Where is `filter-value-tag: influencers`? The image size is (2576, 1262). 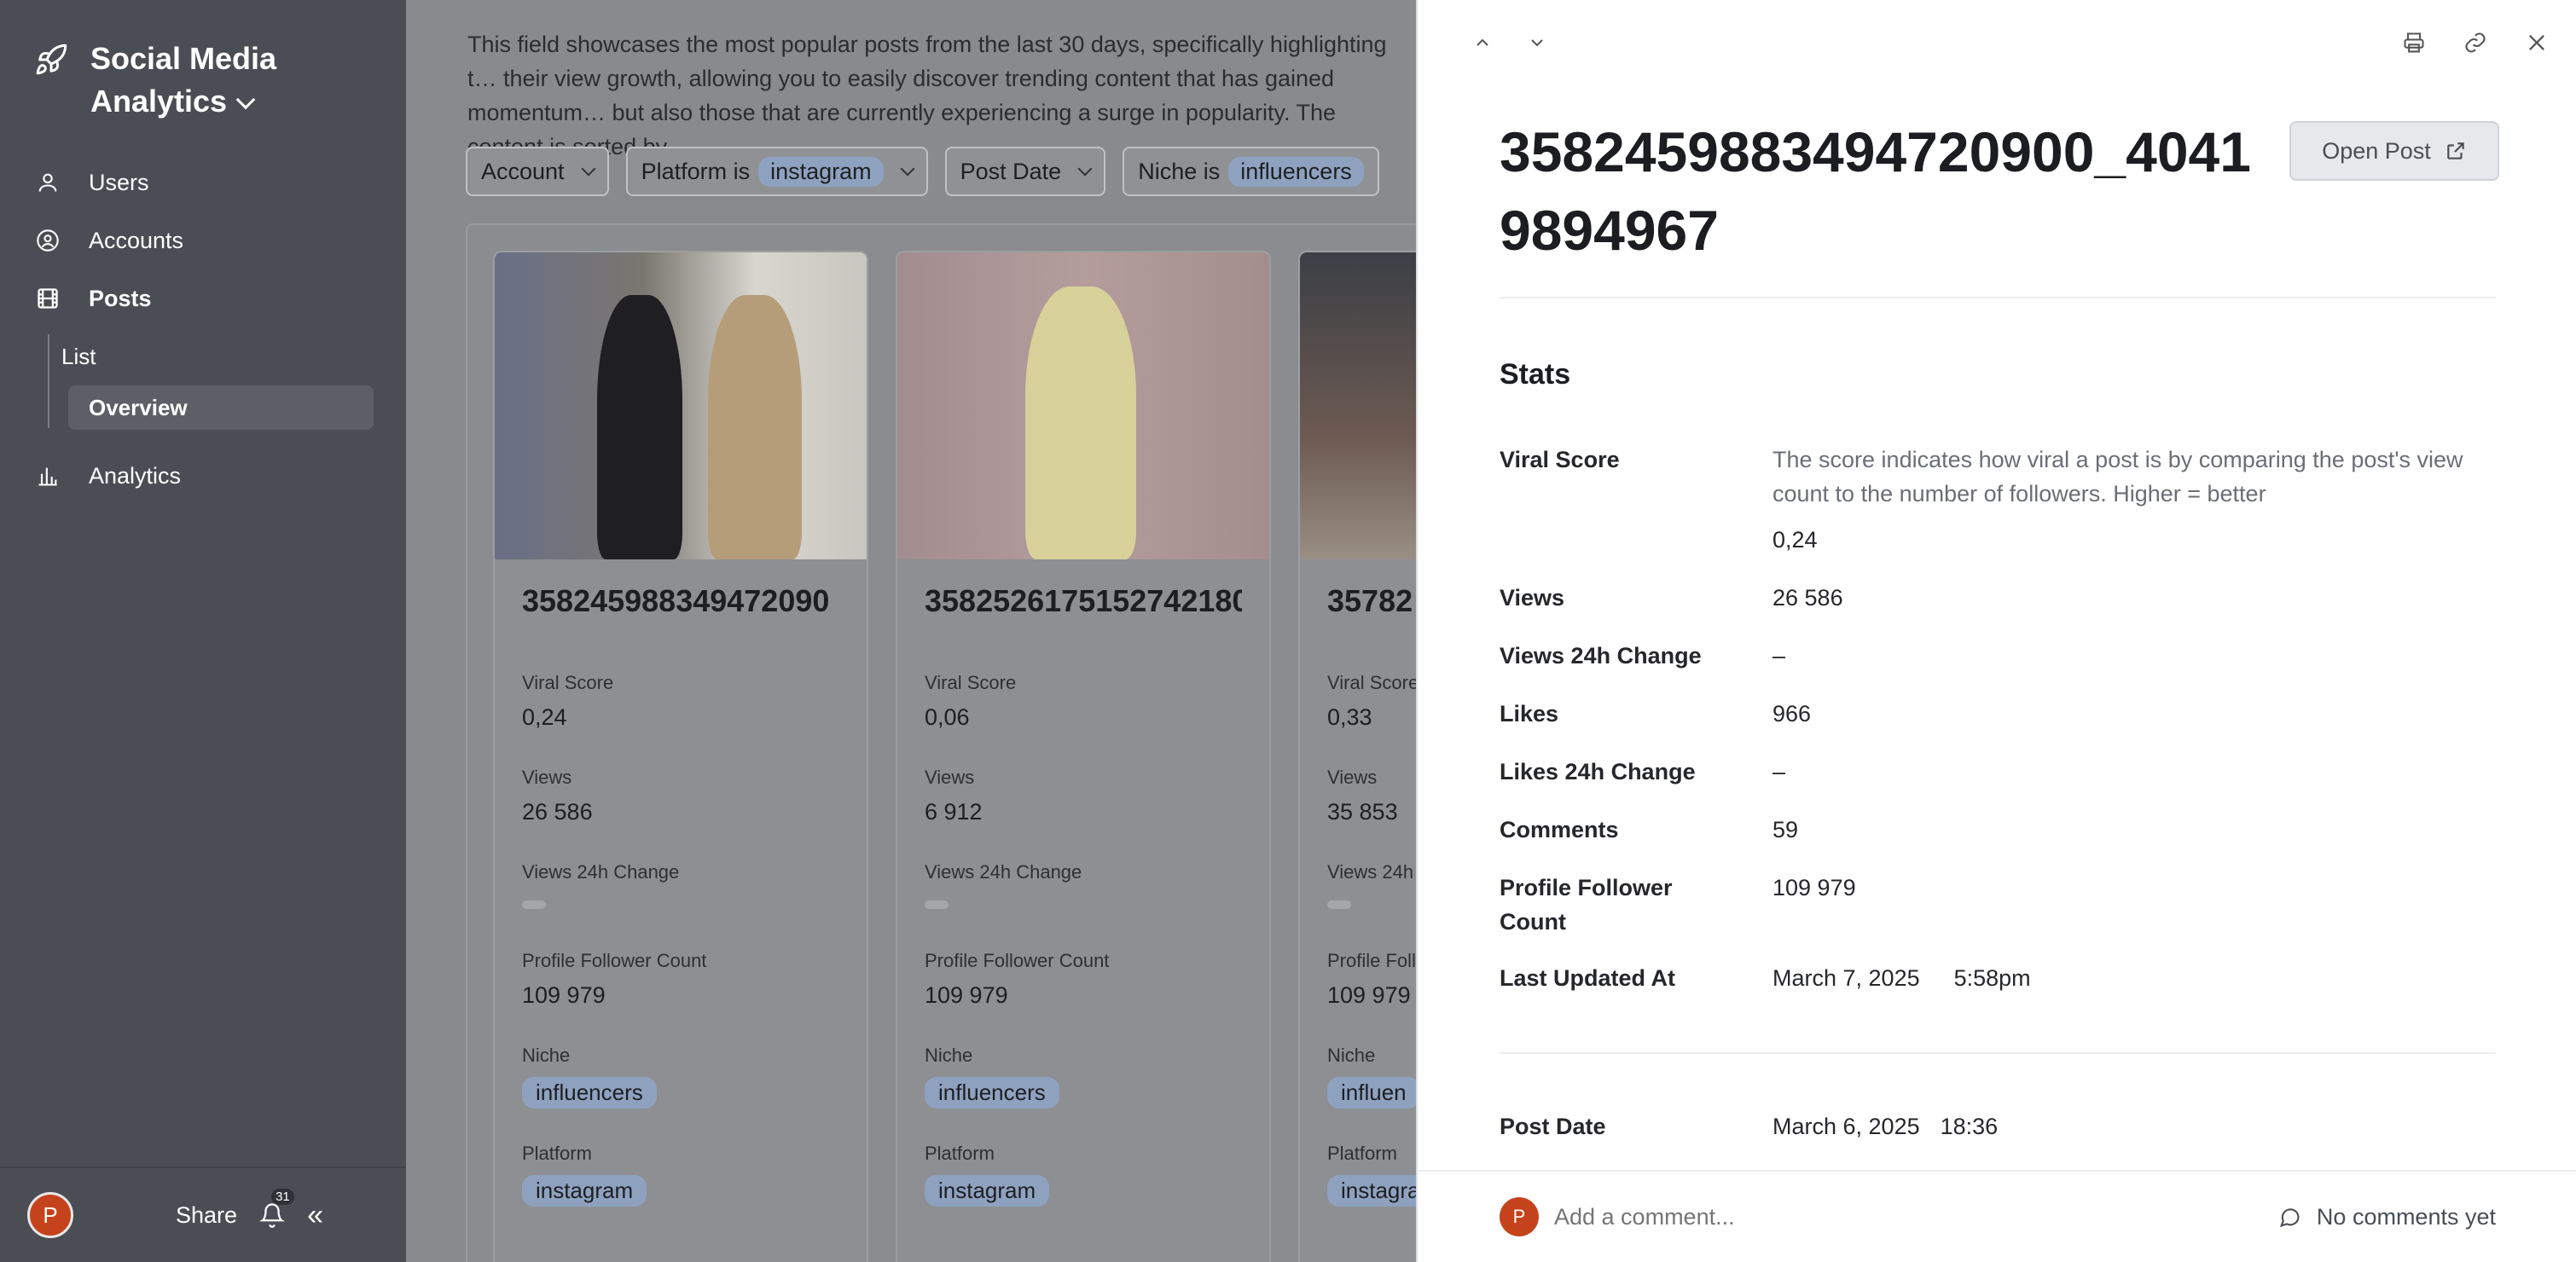 filter-value-tag: influencers is located at coordinates (1296, 171).